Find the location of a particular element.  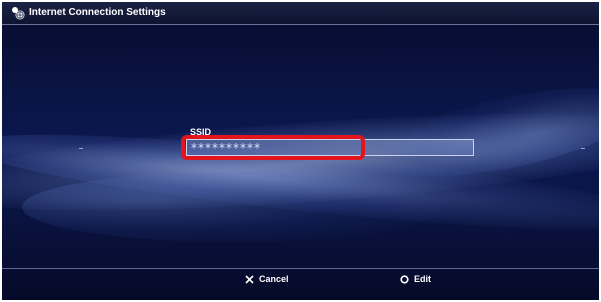

edit-label: Edit is located at coordinates (422, 279).